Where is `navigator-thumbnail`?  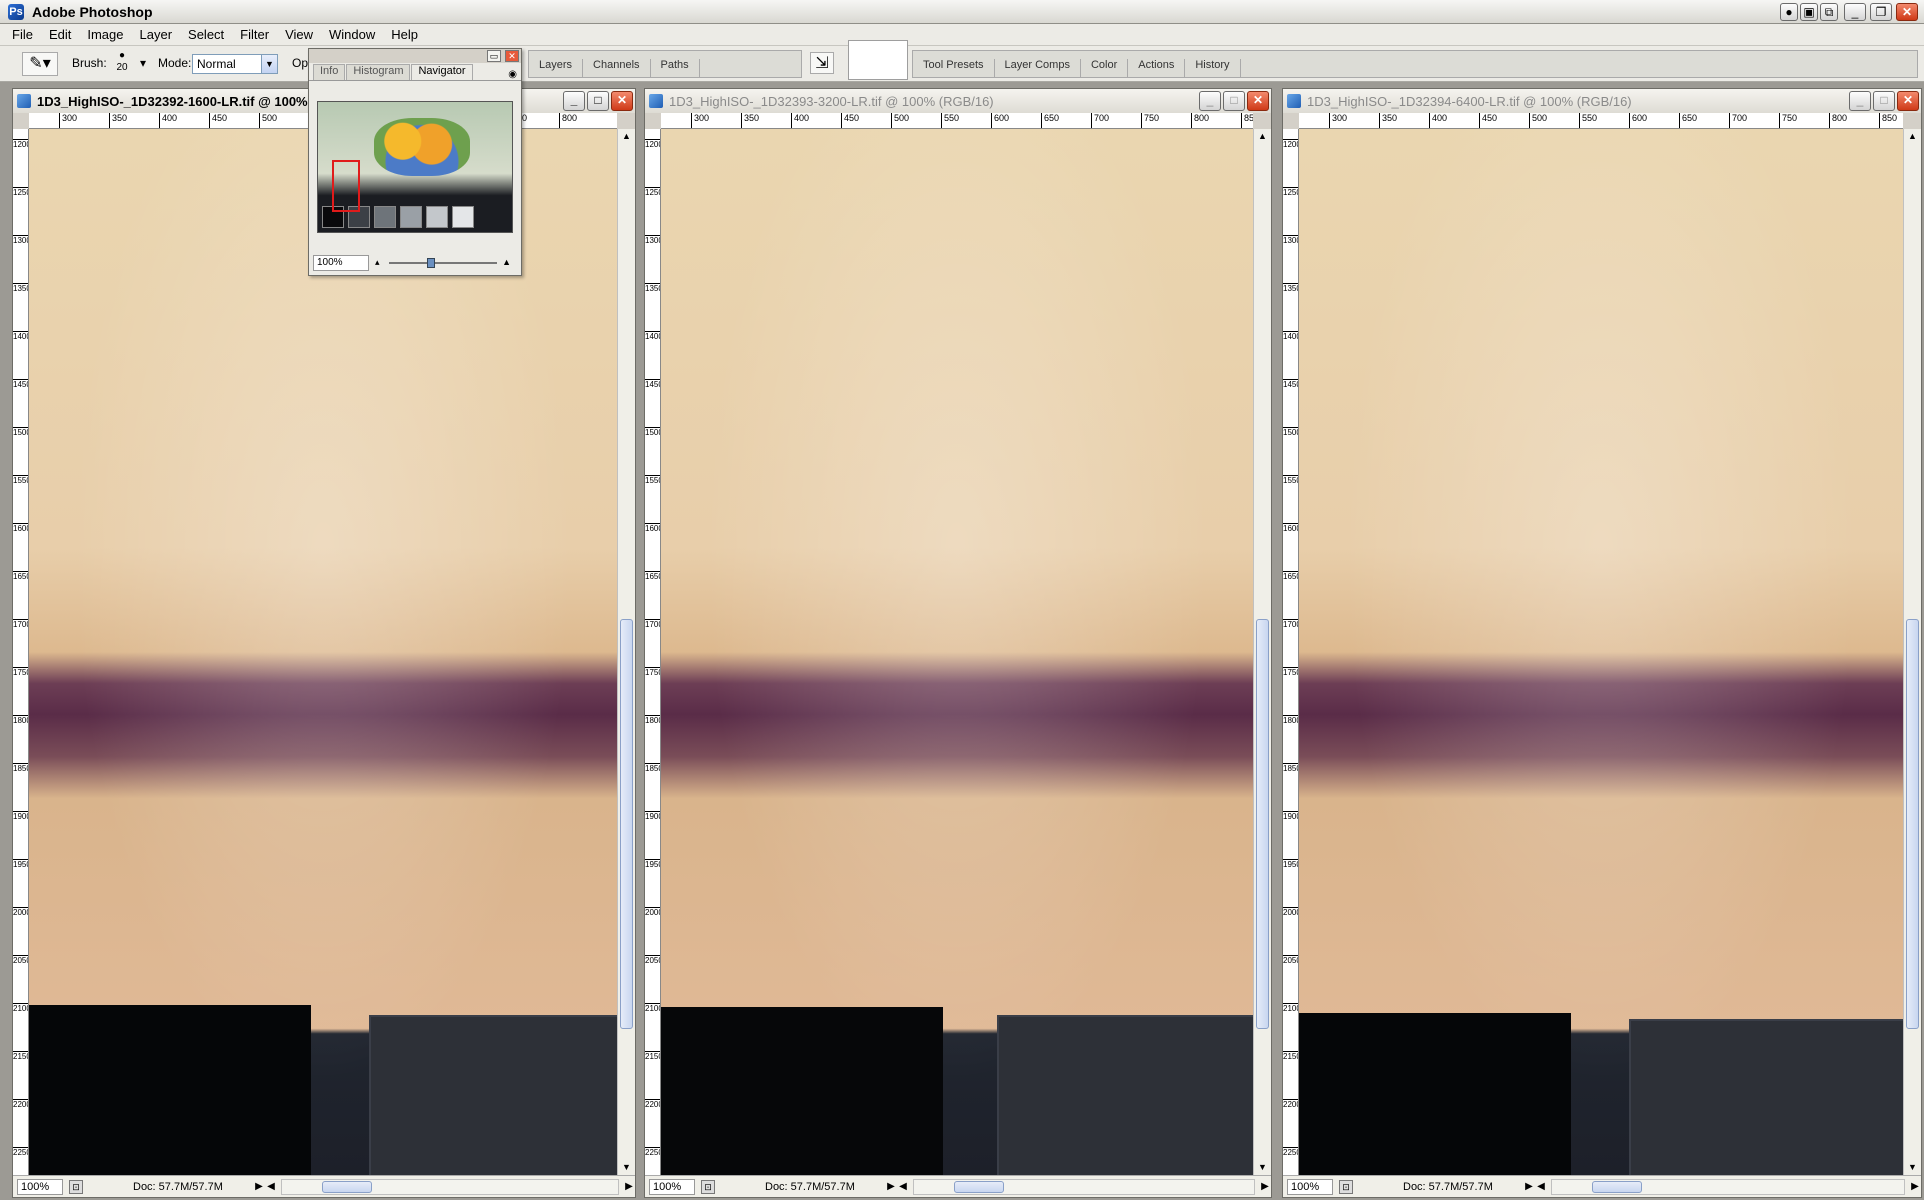 navigator-thumbnail is located at coordinates (415, 167).